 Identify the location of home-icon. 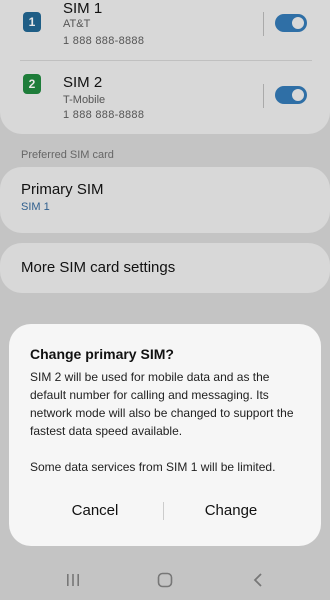
(165, 580).